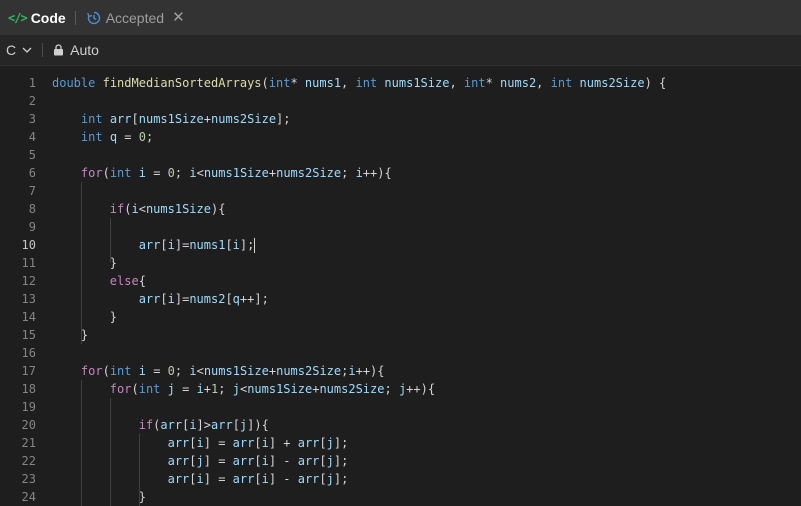 Image resolution: width=801 pixels, height=506 pixels. I want to click on line-number: 1, so click(32, 83).